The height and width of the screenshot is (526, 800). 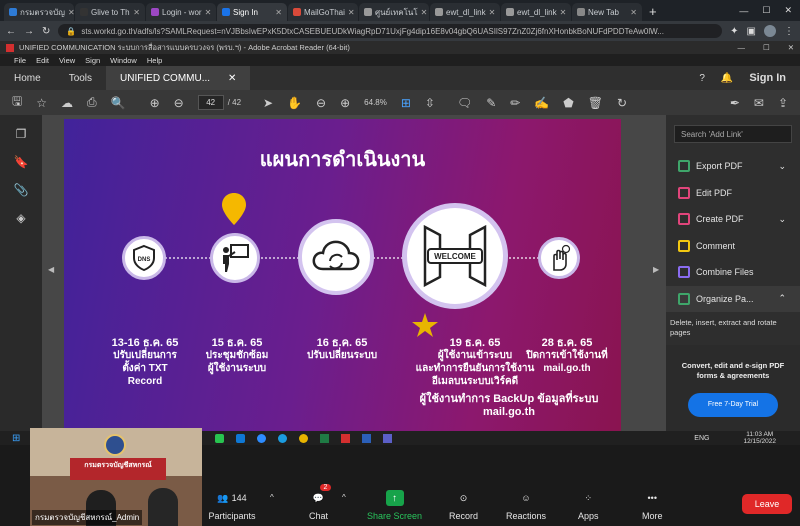 I want to click on page-up-icon: ⊕, so click(x=155, y=103).